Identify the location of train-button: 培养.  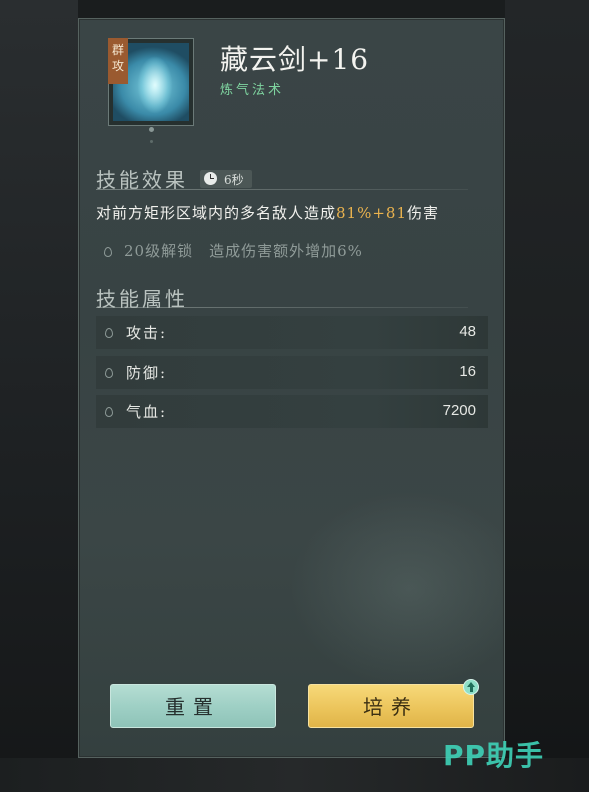
(391, 706).